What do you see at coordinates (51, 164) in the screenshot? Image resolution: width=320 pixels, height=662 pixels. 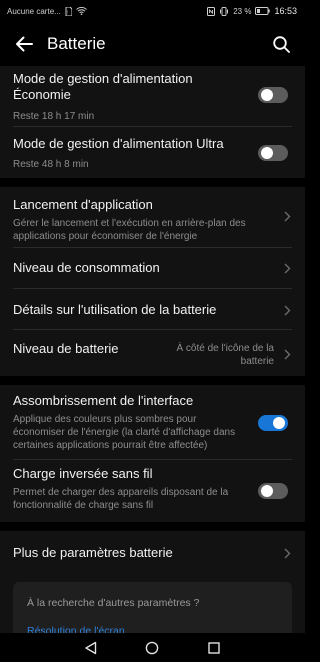 I see `ultra-mode-remaining: Reste 48 h 8 min` at bounding box center [51, 164].